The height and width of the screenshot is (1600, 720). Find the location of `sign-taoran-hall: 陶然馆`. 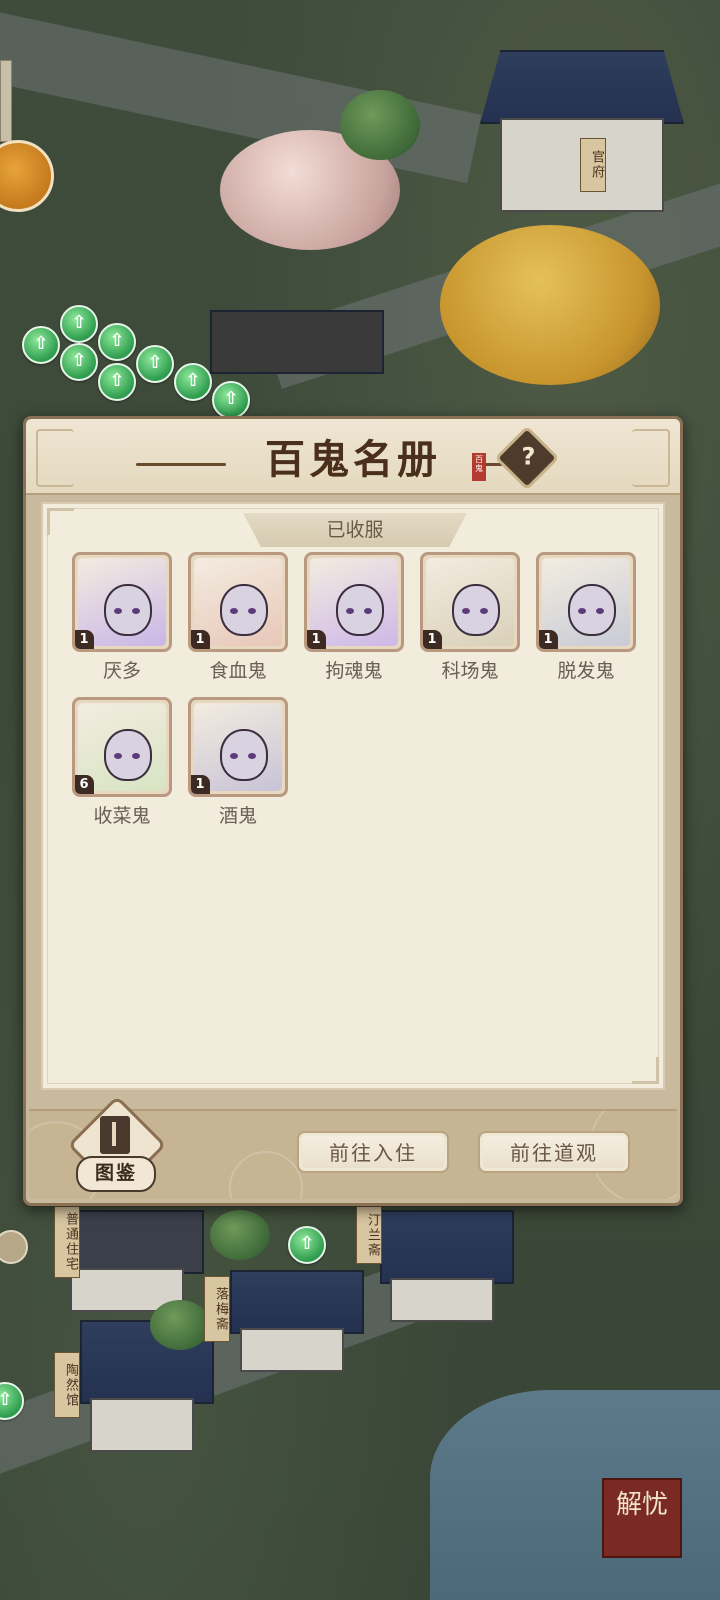

sign-taoran-hall: 陶然馆 is located at coordinates (67, 1385).